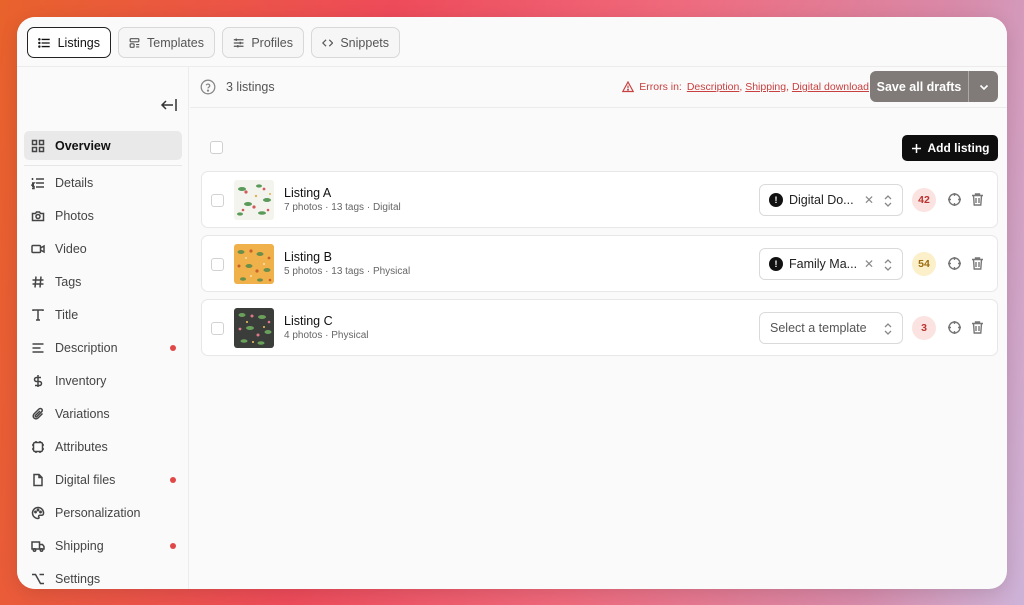  I want to click on layout-icon, so click(134, 42).